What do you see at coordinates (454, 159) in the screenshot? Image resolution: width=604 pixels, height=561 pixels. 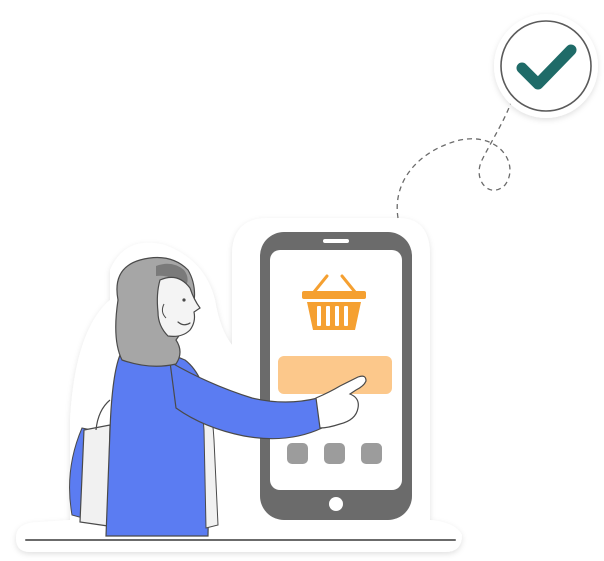 I see `dashed-connector` at bounding box center [454, 159].